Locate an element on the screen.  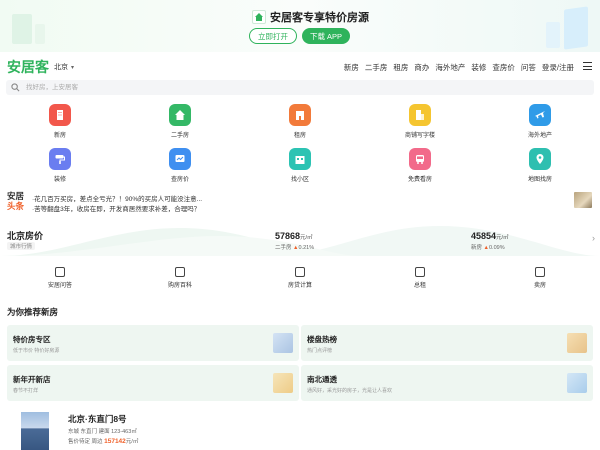
category-label: 免费看房 is located at coordinates (419, 180).